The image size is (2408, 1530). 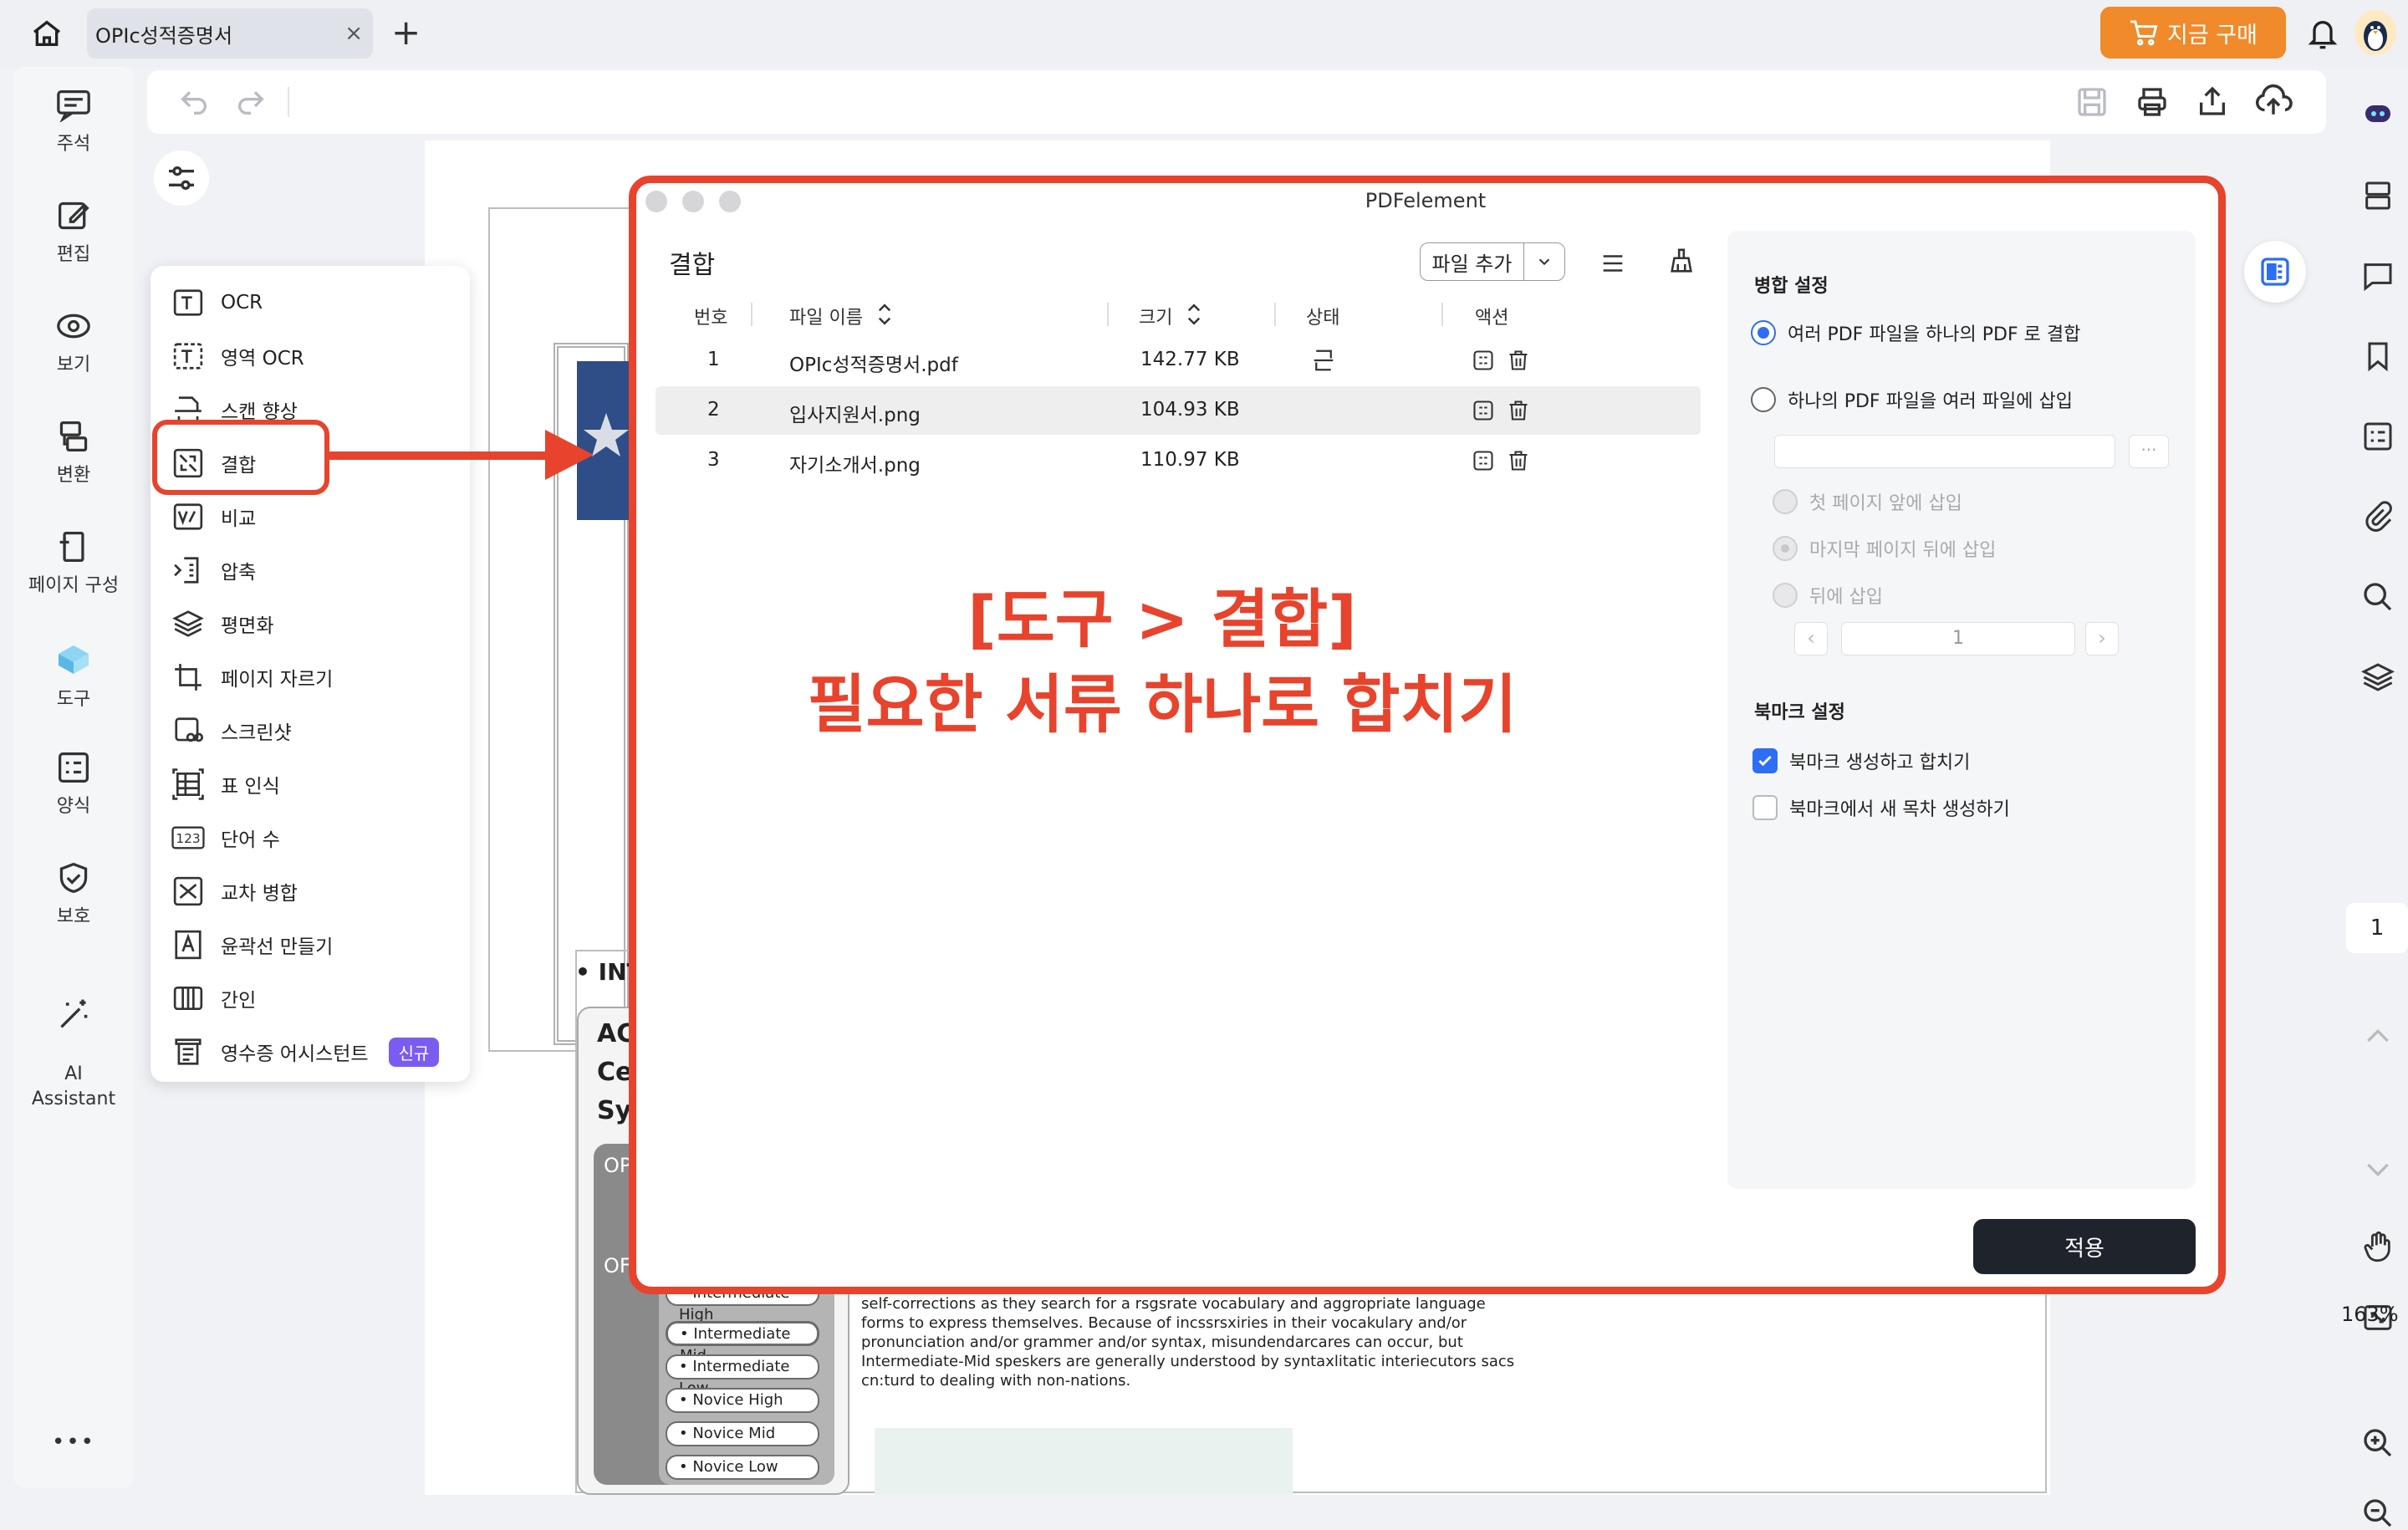 I want to click on tool-flatten: 평면화, so click(x=222, y=624).